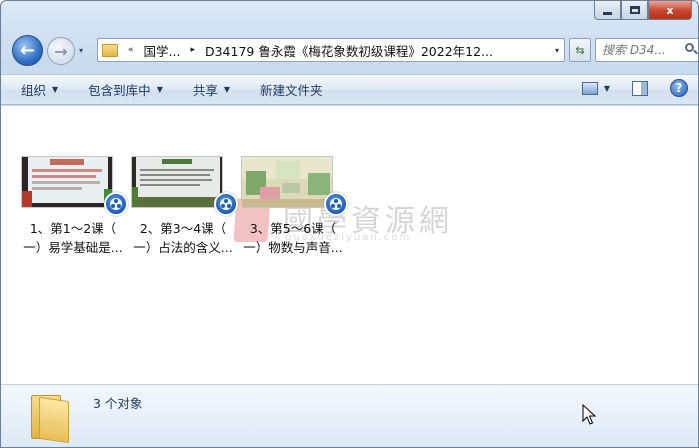 The width and height of the screenshot is (699, 448). I want to click on refresh-button: ⇆, so click(580, 50).